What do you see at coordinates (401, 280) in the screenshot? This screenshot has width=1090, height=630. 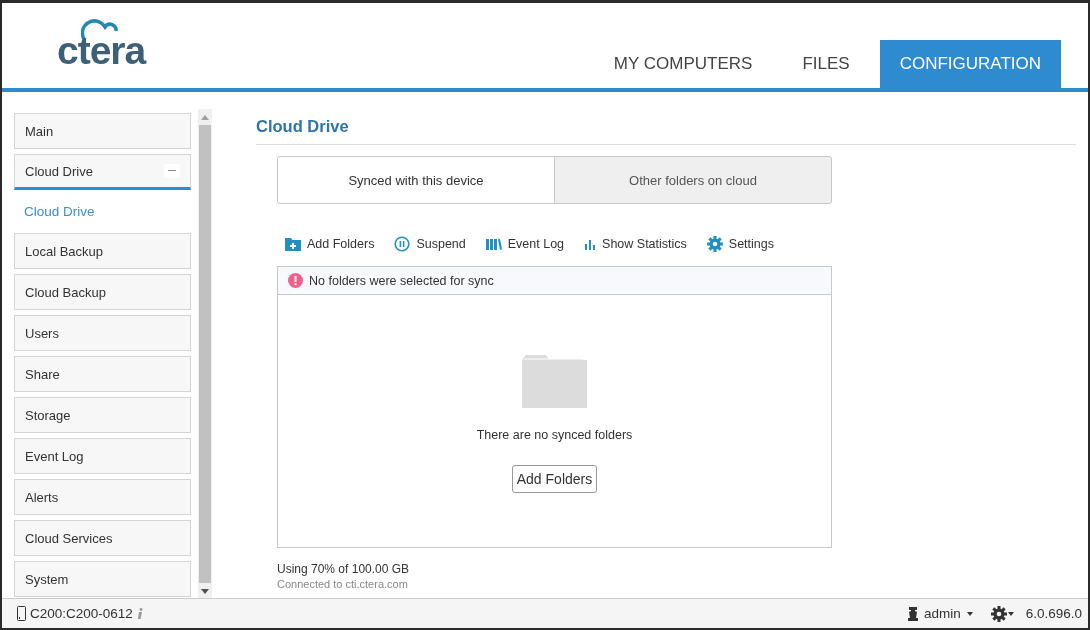 I see `notice-text: No folders were selected for sync` at bounding box center [401, 280].